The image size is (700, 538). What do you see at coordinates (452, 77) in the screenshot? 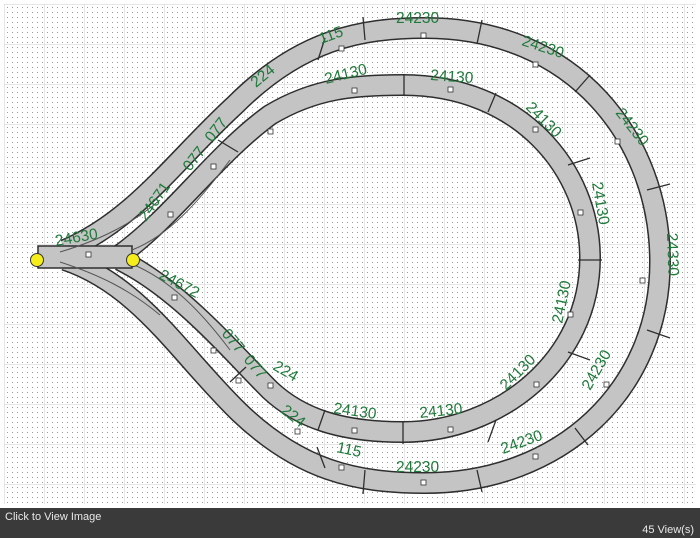
I see `label-24130-top: 24130` at bounding box center [452, 77].